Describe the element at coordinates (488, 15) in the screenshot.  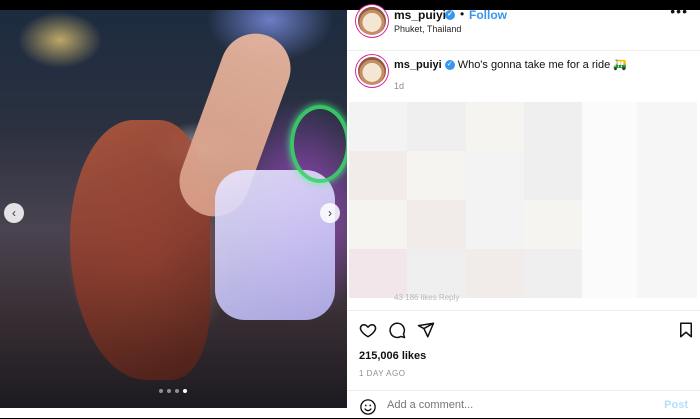
I see `follow-button: Follow` at that location.